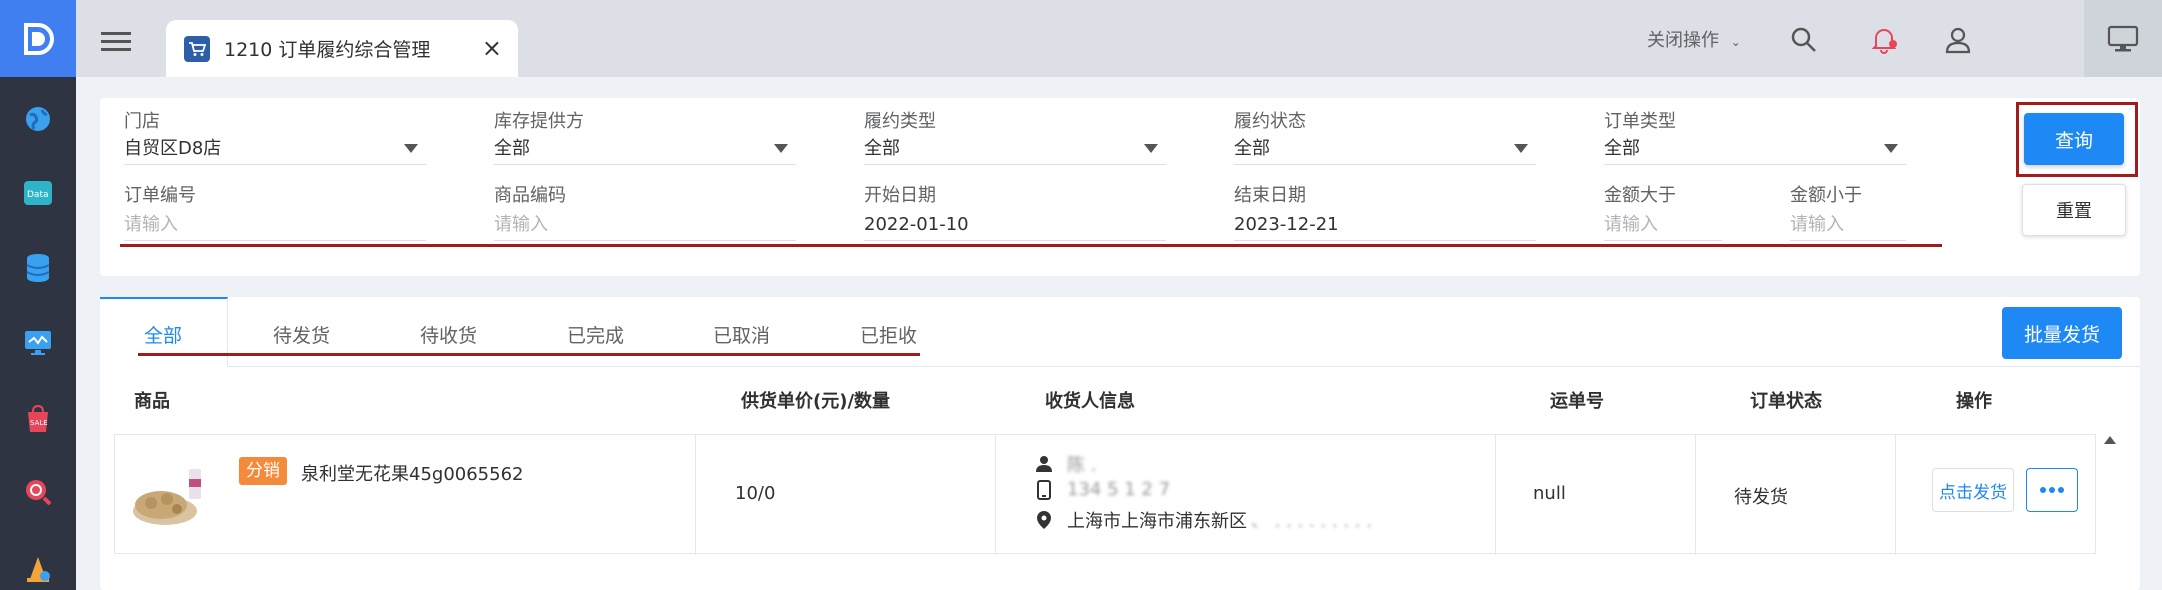  I want to click on store-label: 门店, so click(142, 121).